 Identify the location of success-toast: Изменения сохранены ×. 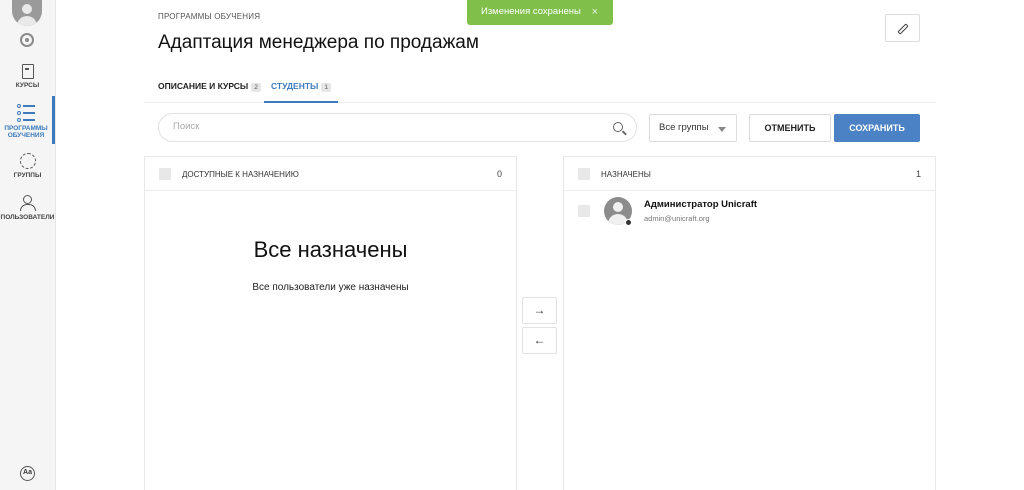
(540, 12).